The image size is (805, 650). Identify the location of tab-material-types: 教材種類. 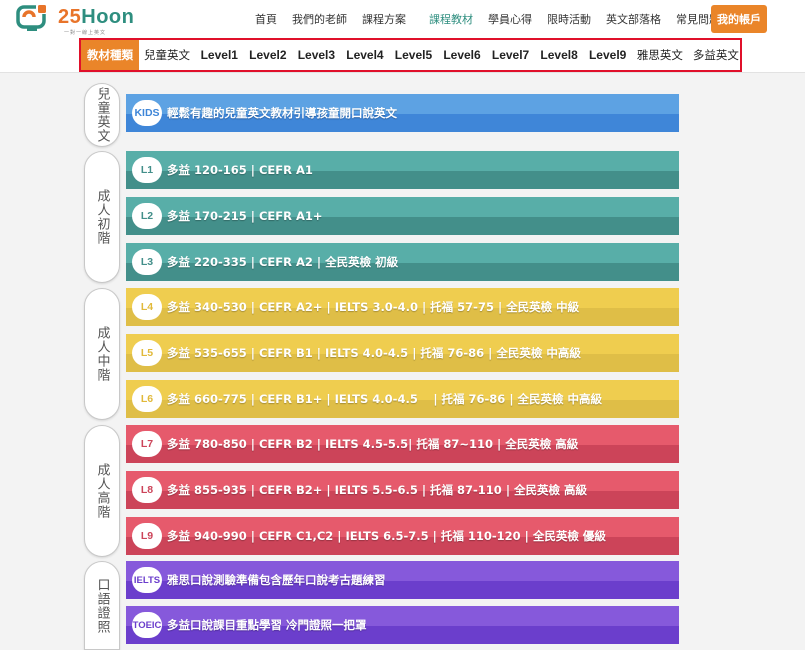
(110, 55).